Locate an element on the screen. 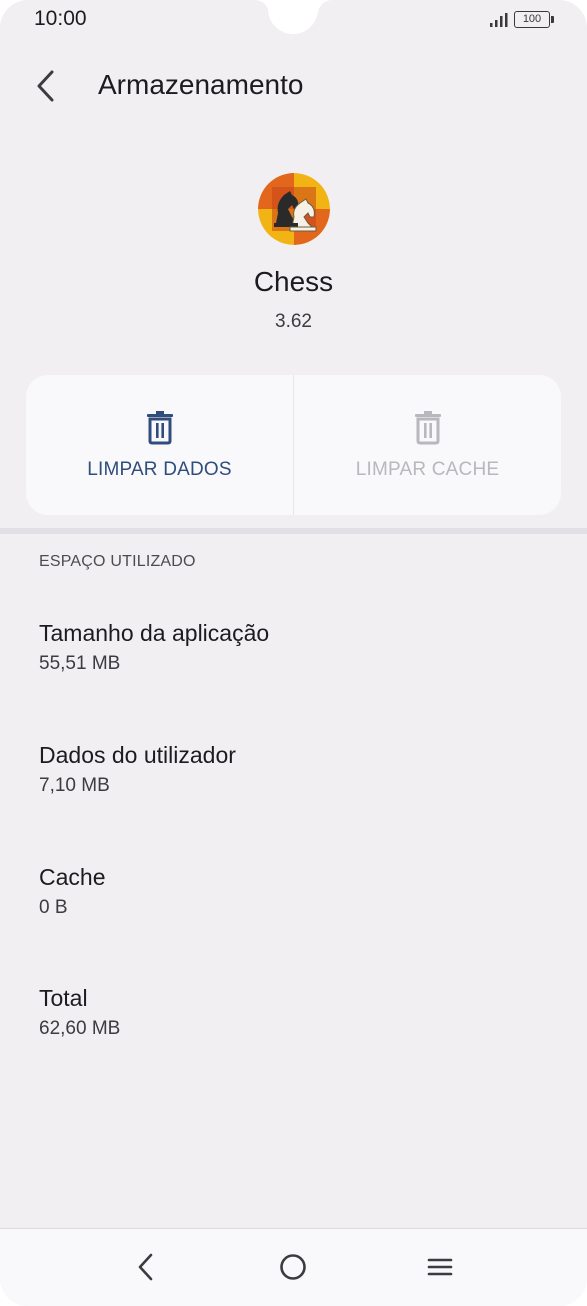 This screenshot has height=1306, width=587. clear-data-label: LIMPAR DADOS is located at coordinates (159, 469).